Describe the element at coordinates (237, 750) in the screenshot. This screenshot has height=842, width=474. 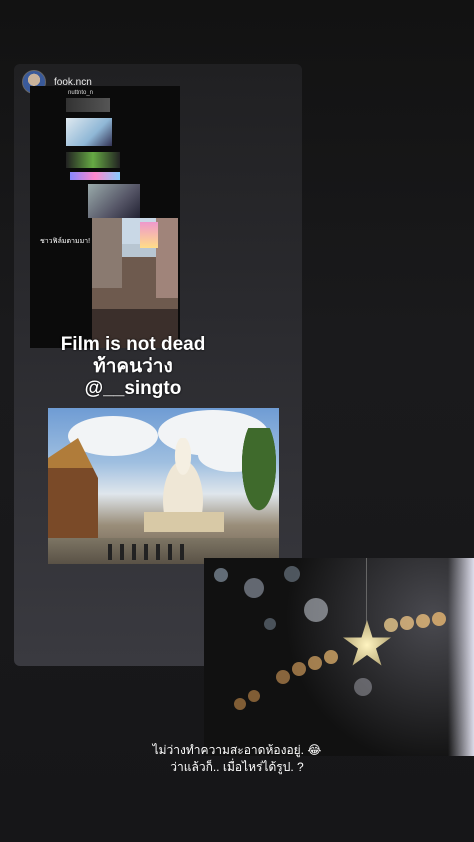
I see `caption-line: ไม่ว่างทำความสะอาดห้องอยู่. 😂` at that location.